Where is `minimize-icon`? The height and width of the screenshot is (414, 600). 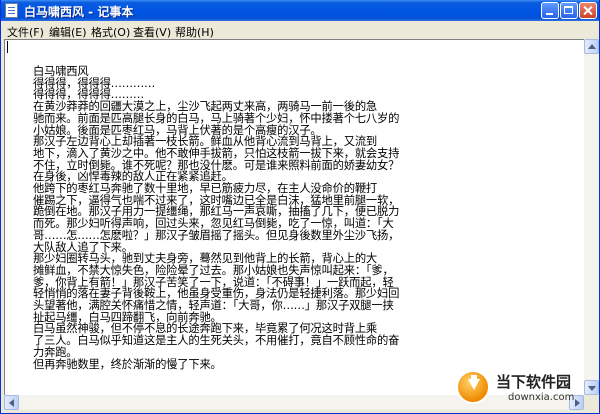 minimize-icon is located at coordinates (549, 14).